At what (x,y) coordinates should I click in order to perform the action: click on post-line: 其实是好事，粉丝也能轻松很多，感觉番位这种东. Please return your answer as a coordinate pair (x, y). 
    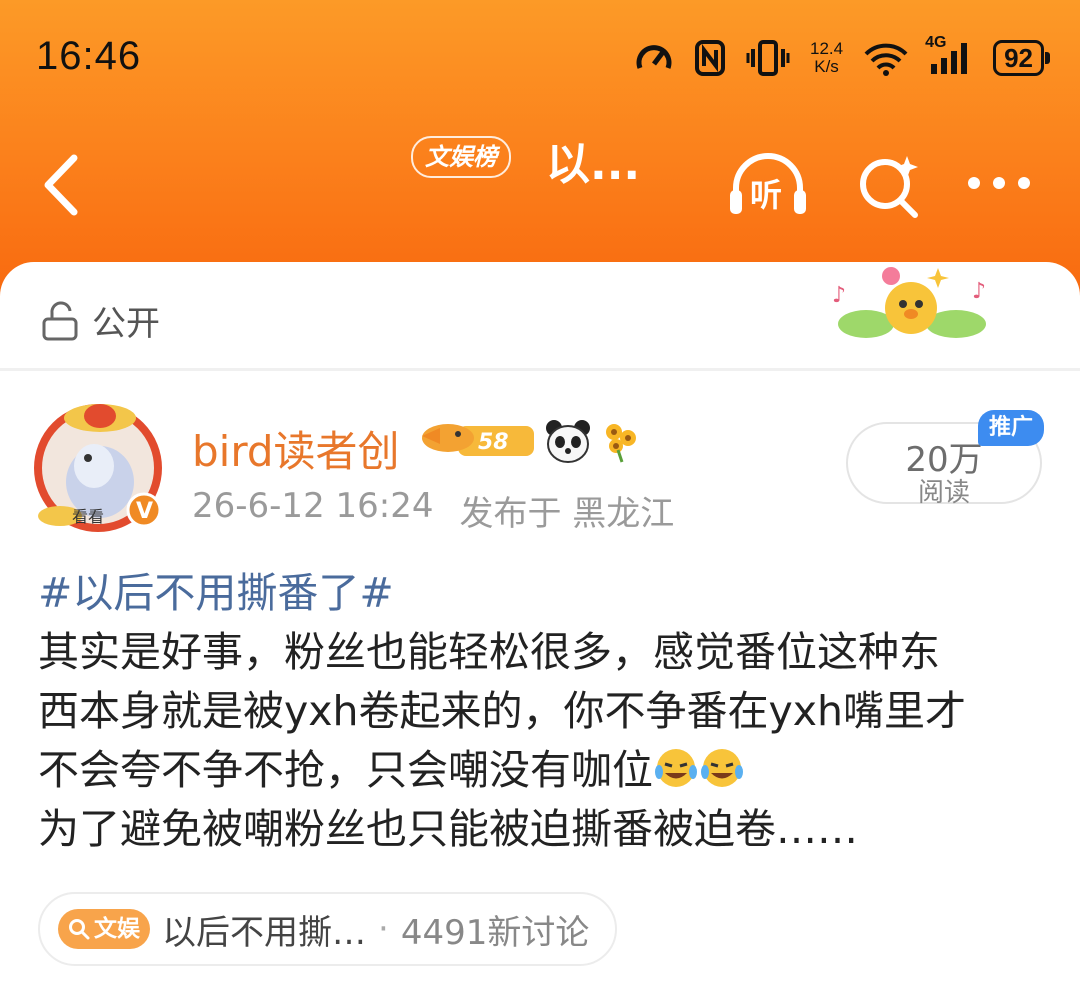
    Looking at the image, I should click on (489, 652).